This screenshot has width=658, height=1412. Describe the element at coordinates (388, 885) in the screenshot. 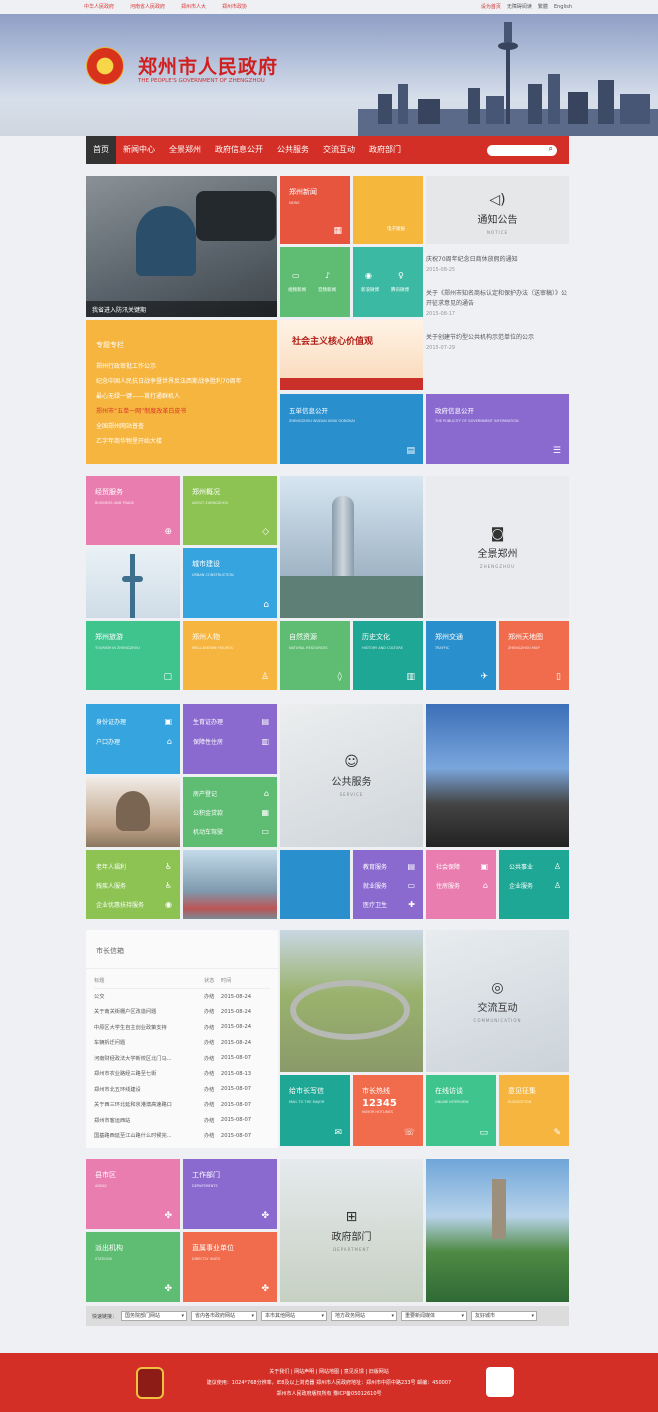

I see `job-link: 就业服务 ▭` at that location.